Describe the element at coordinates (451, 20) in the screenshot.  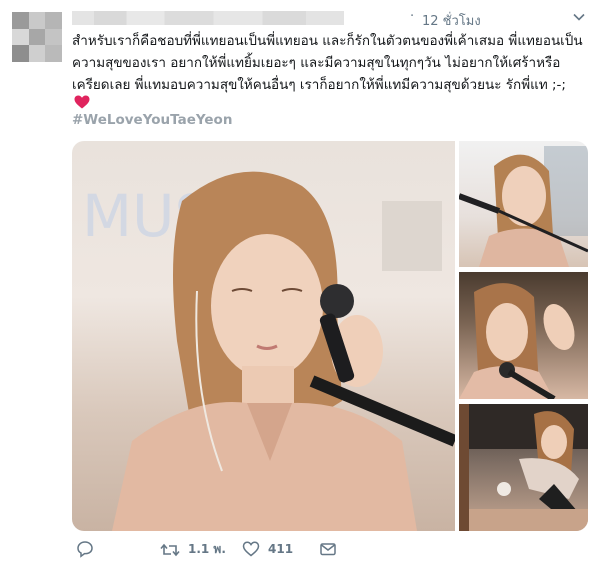
I see `tweet-timestamp: 12 ชั่วโมง` at that location.